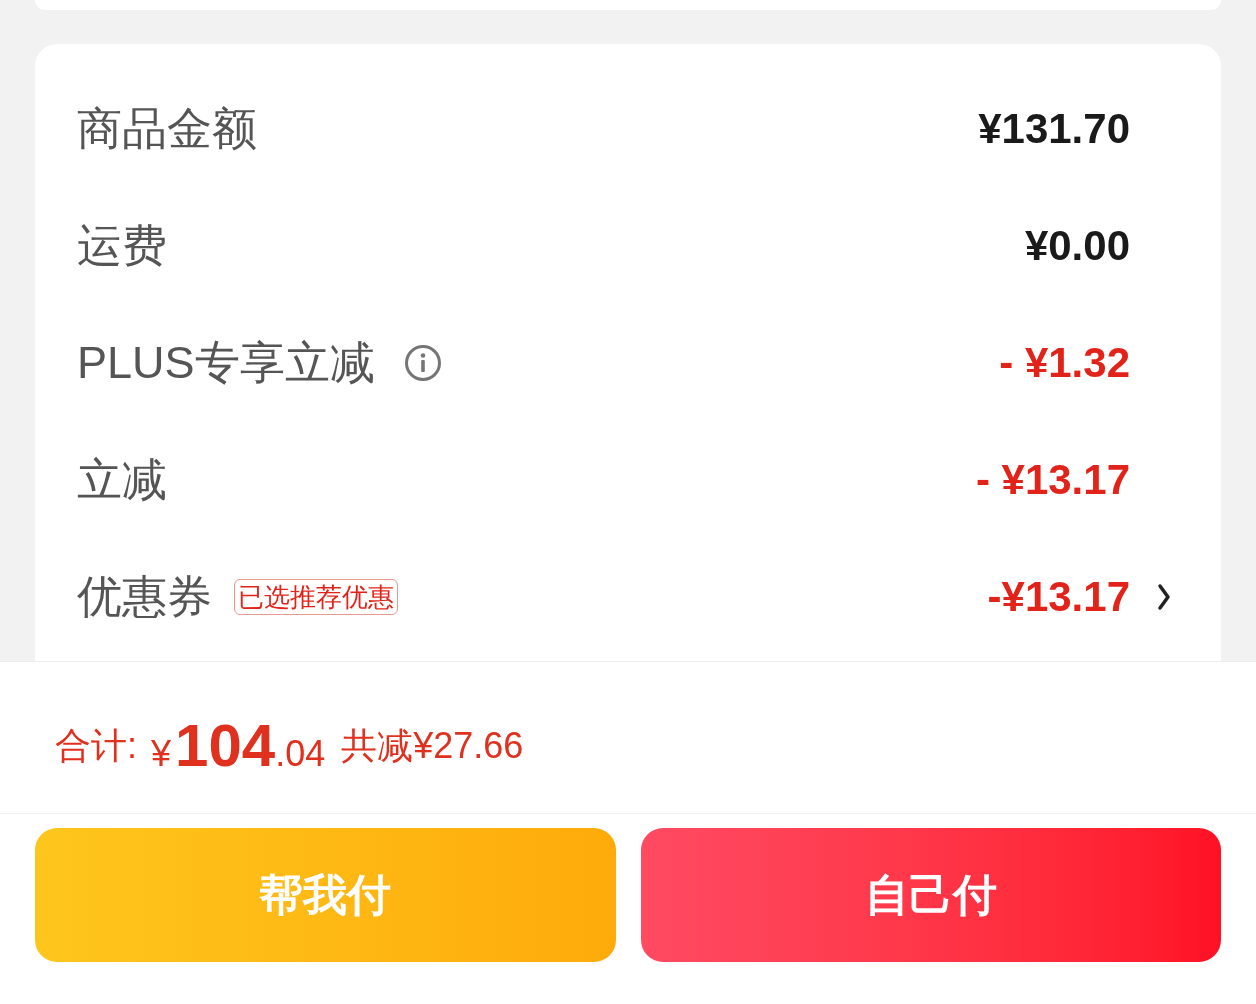 Image resolution: width=1256 pixels, height=1004 pixels. What do you see at coordinates (96, 745) in the screenshot?
I see `total-label: 合计:` at bounding box center [96, 745].